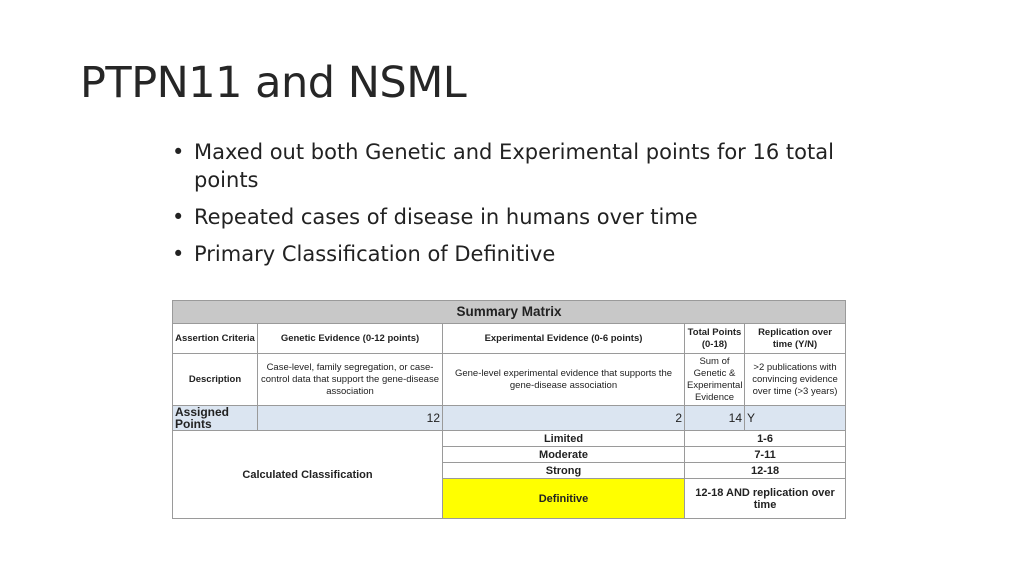 This screenshot has height=576, width=1024. Describe the element at coordinates (563, 454) in the screenshot. I see `classification-name: Moderate` at that location.